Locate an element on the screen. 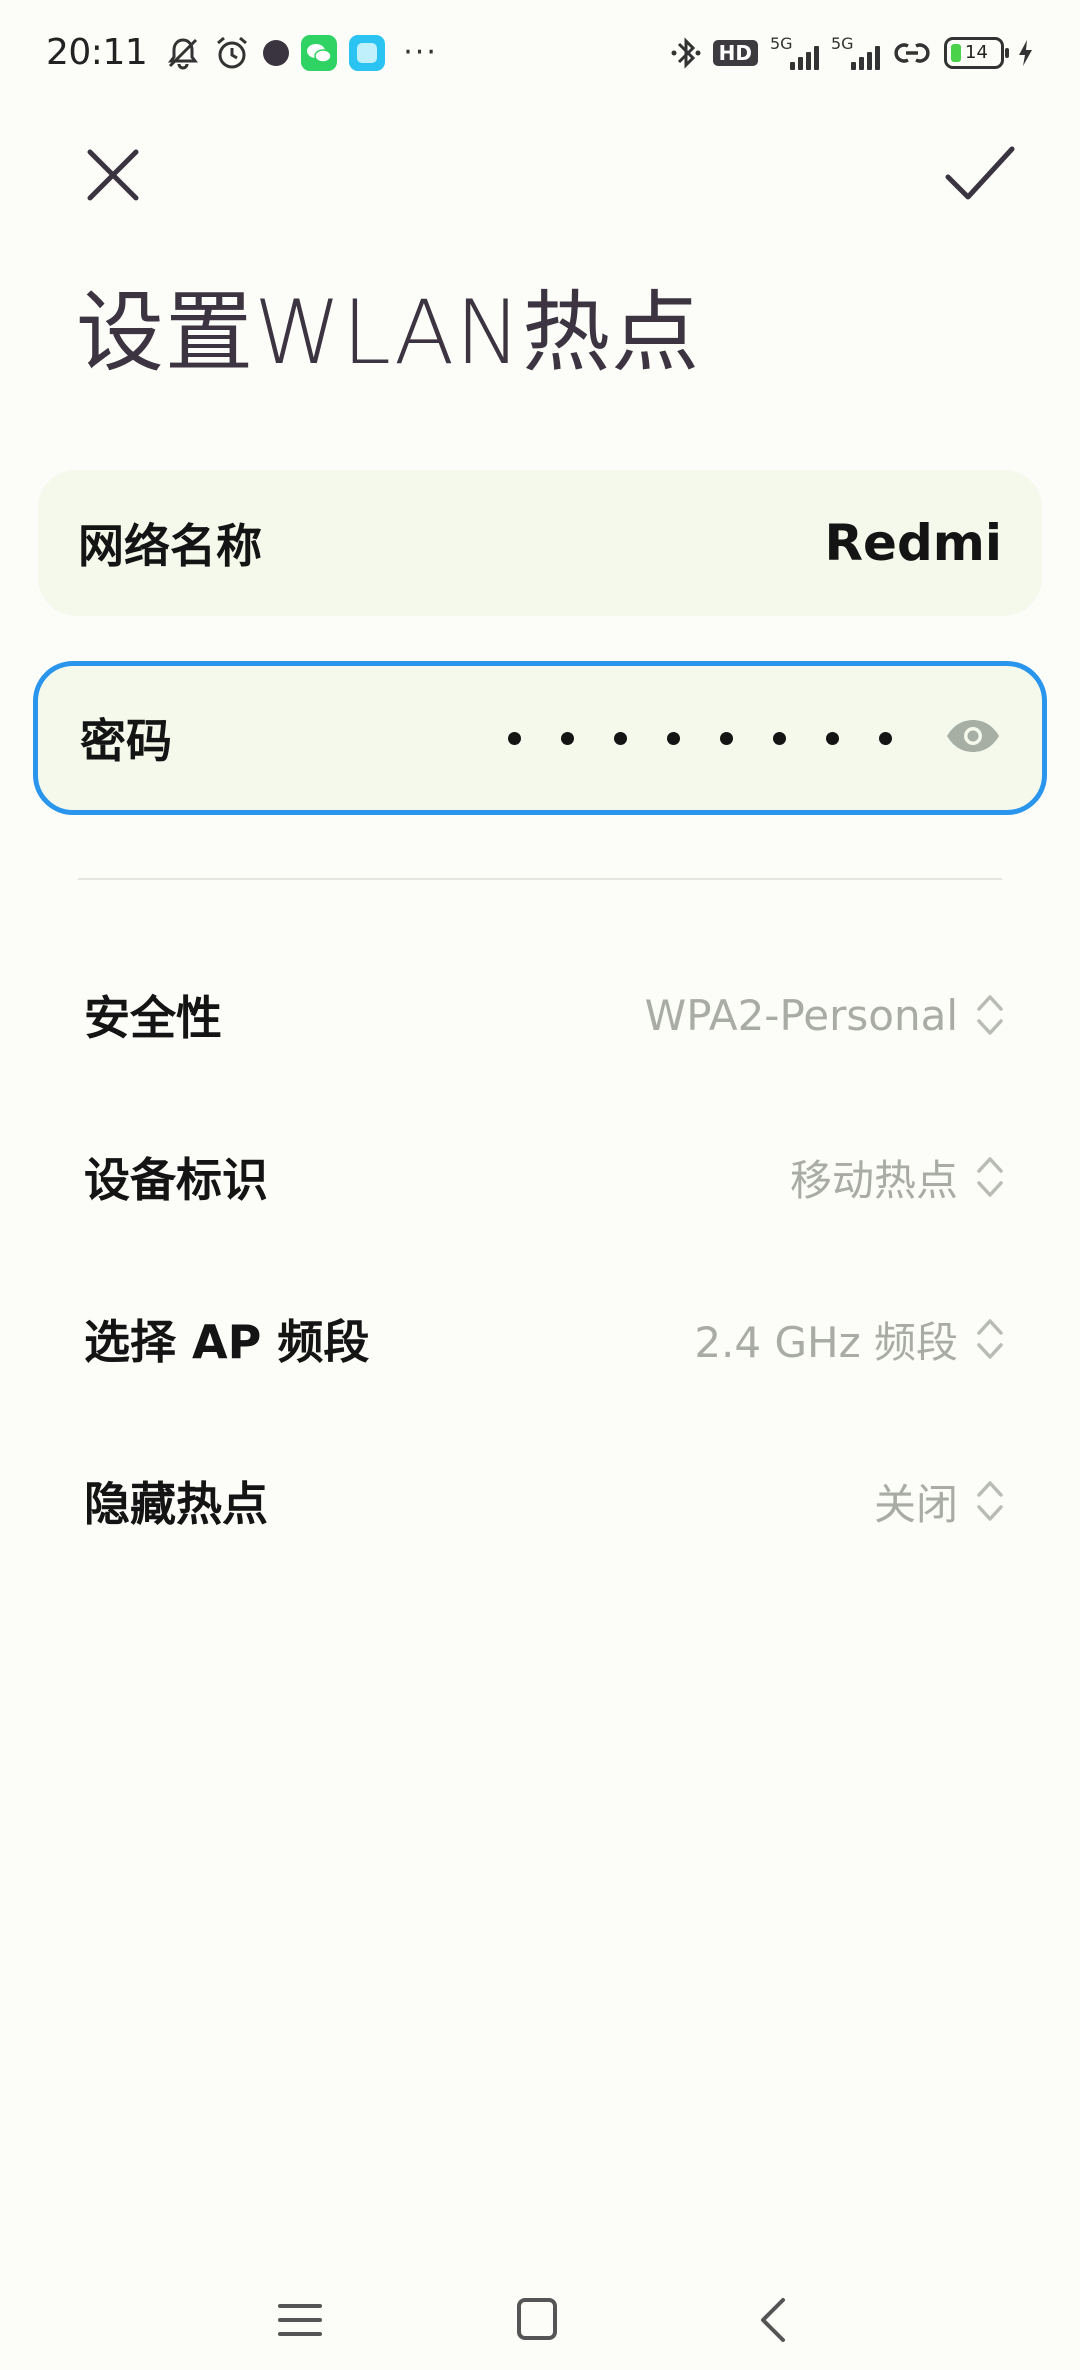 Image resolution: width=1080 pixels, height=2370 pixels. status-bar-right: HD 5G 5G 14 is located at coordinates (852, 53).